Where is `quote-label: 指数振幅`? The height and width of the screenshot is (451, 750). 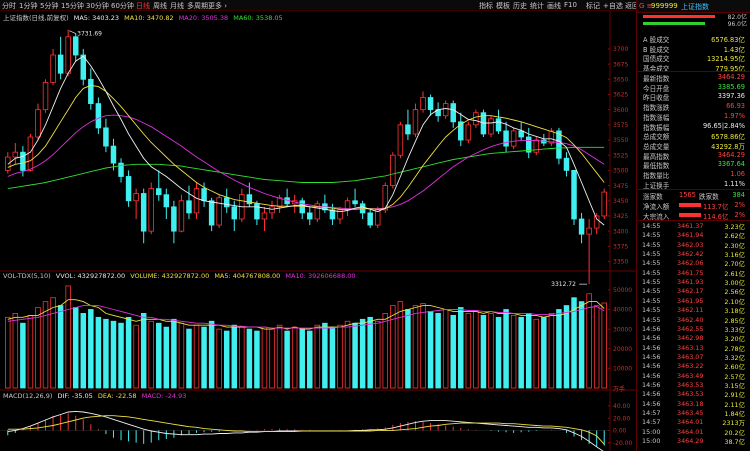
quote-label: 指数振幅 is located at coordinates (656, 127).